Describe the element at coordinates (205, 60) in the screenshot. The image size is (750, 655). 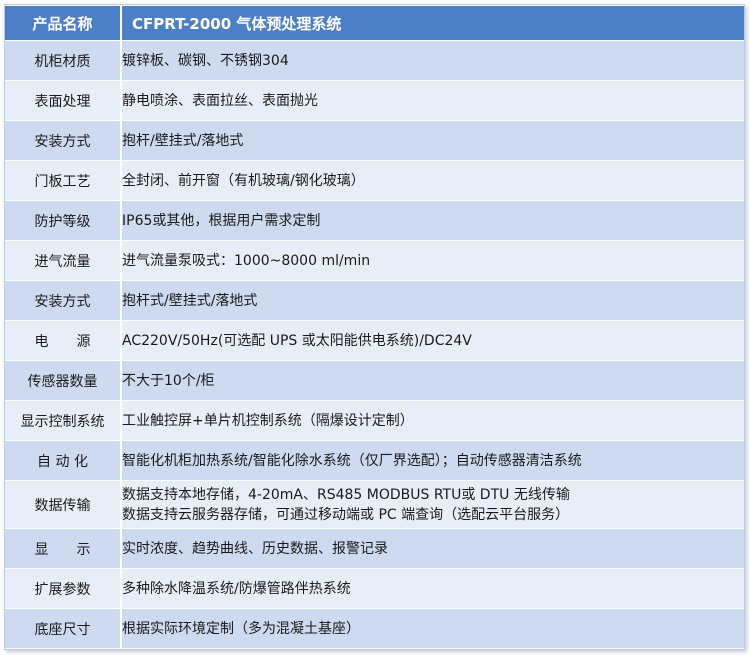
I see `row-value-line: 镀锌板、碳钢、不锈钢304` at that location.